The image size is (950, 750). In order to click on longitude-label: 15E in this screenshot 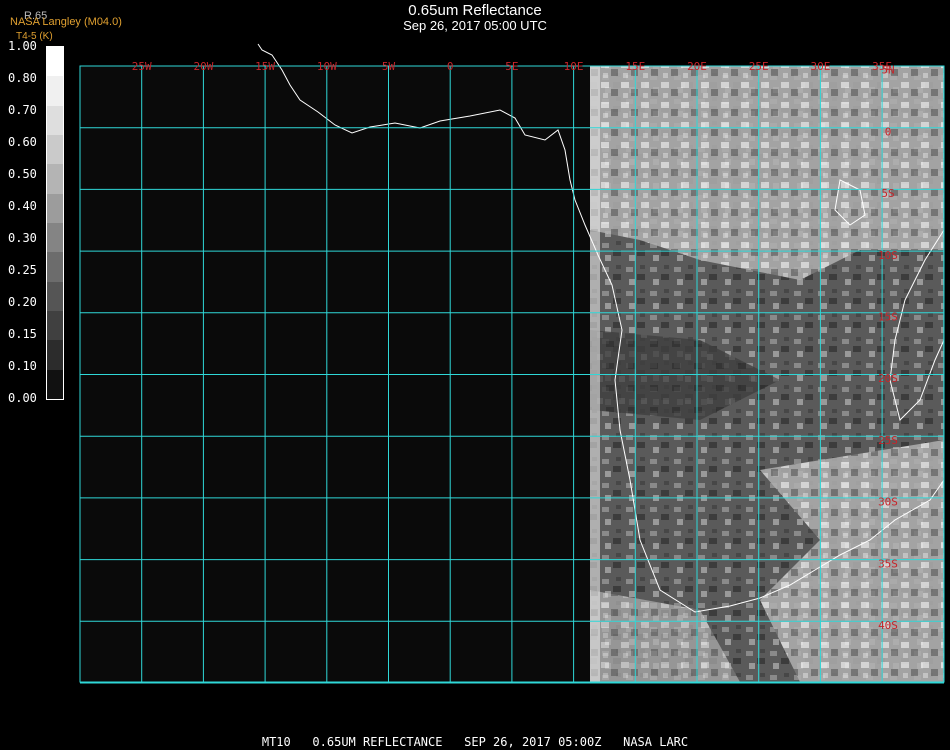, I will do `click(635, 66)`.